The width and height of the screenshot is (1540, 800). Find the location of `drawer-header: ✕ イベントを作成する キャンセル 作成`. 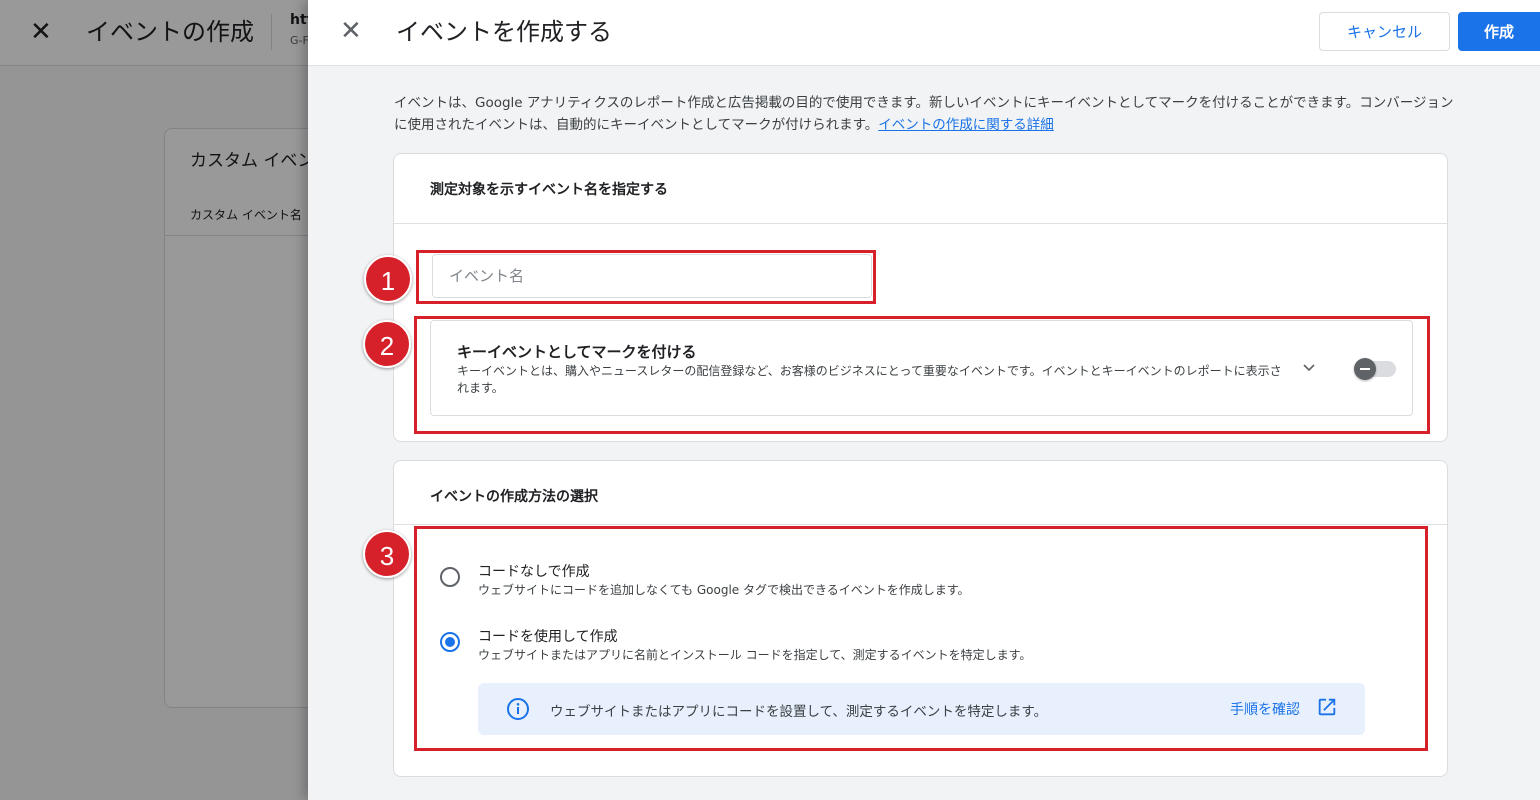

drawer-header: ✕ イベントを作成する キャンセル 作成 is located at coordinates (924, 33).